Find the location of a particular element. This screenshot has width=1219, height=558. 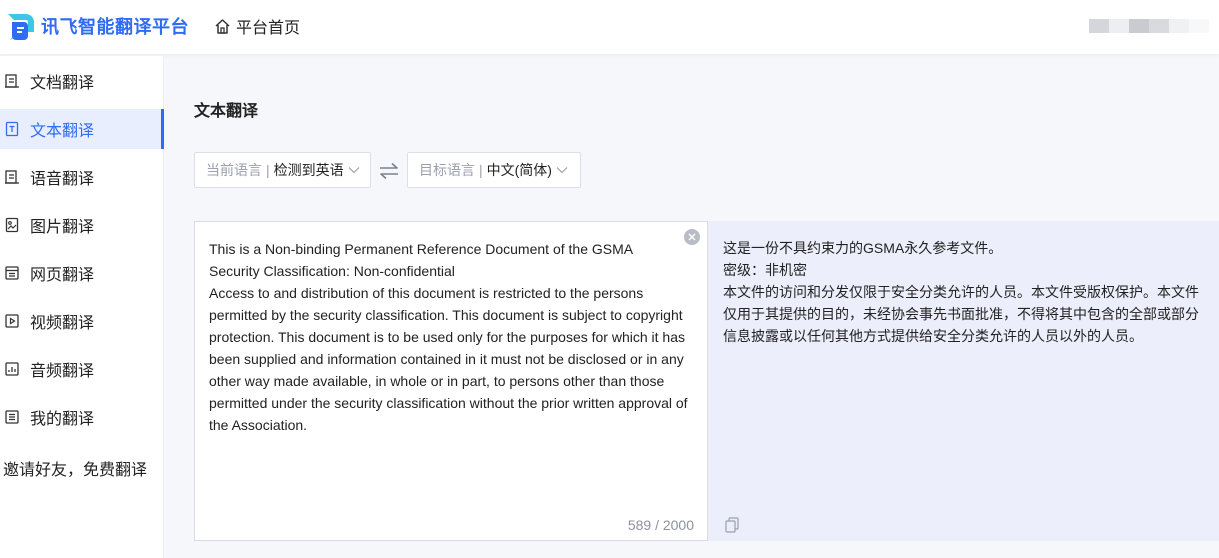

target-language-value: 中文(简体) is located at coordinates (519, 170).